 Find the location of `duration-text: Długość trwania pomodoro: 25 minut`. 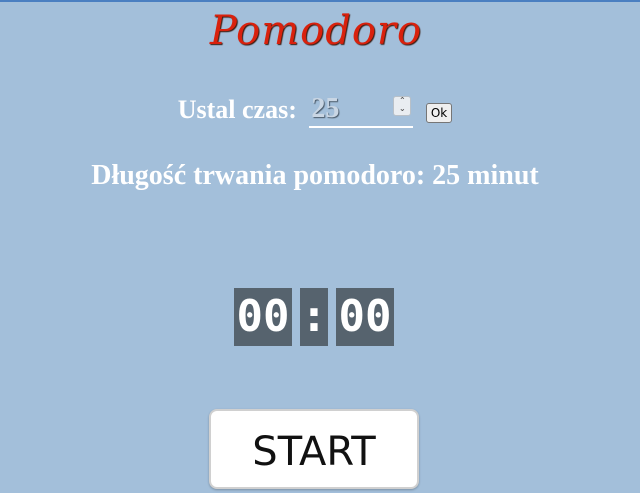

duration-text: Długość trwania pomodoro: 25 minut is located at coordinates (315, 175).